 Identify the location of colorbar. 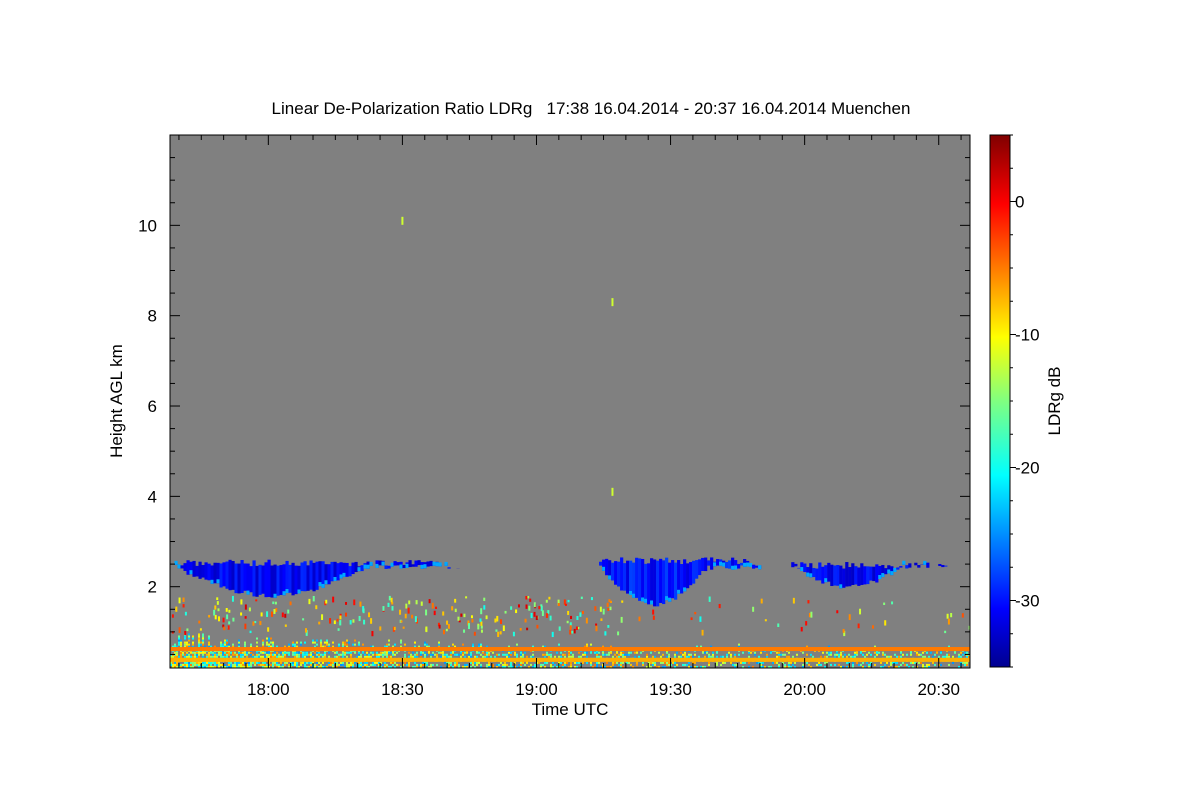
(1000, 401).